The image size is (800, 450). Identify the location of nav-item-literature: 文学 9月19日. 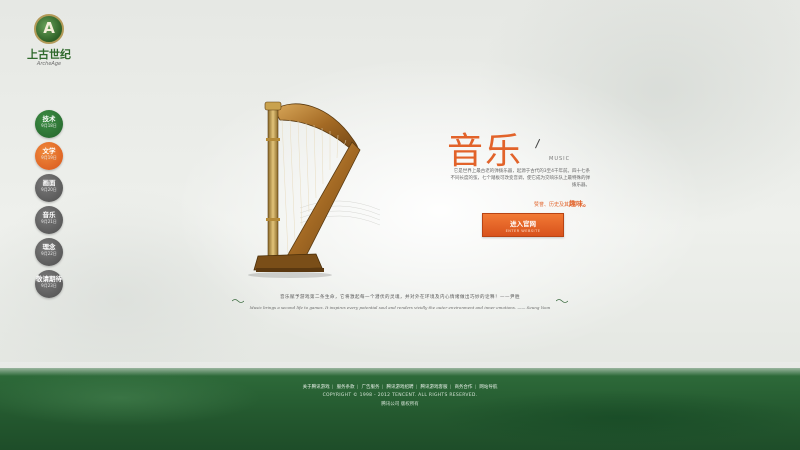
(49, 156).